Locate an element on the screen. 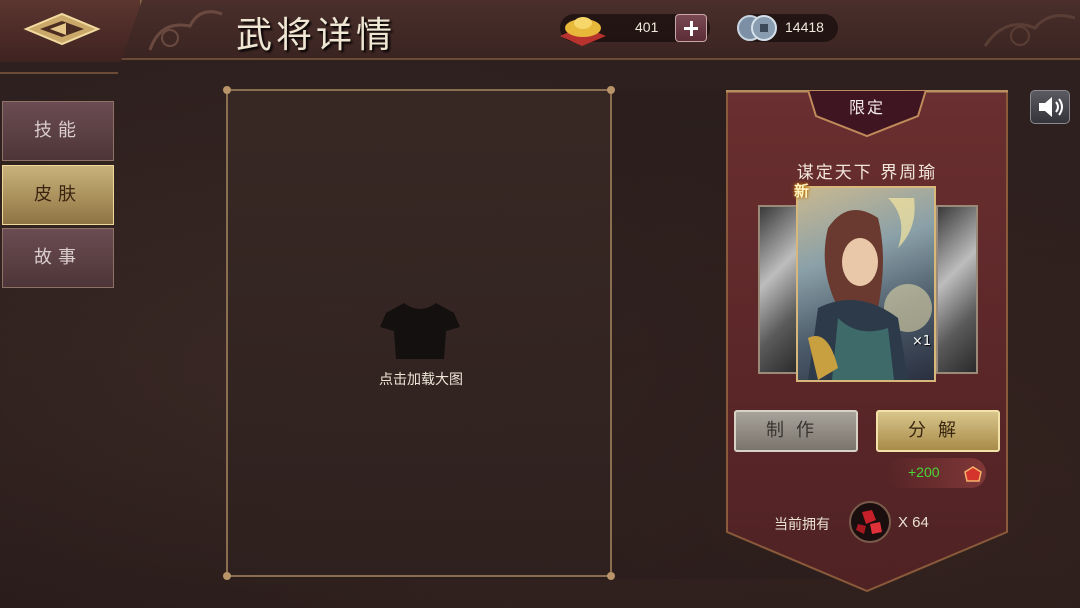 This screenshot has width=1080, height=608. sound-toggle-button is located at coordinates (1050, 107).